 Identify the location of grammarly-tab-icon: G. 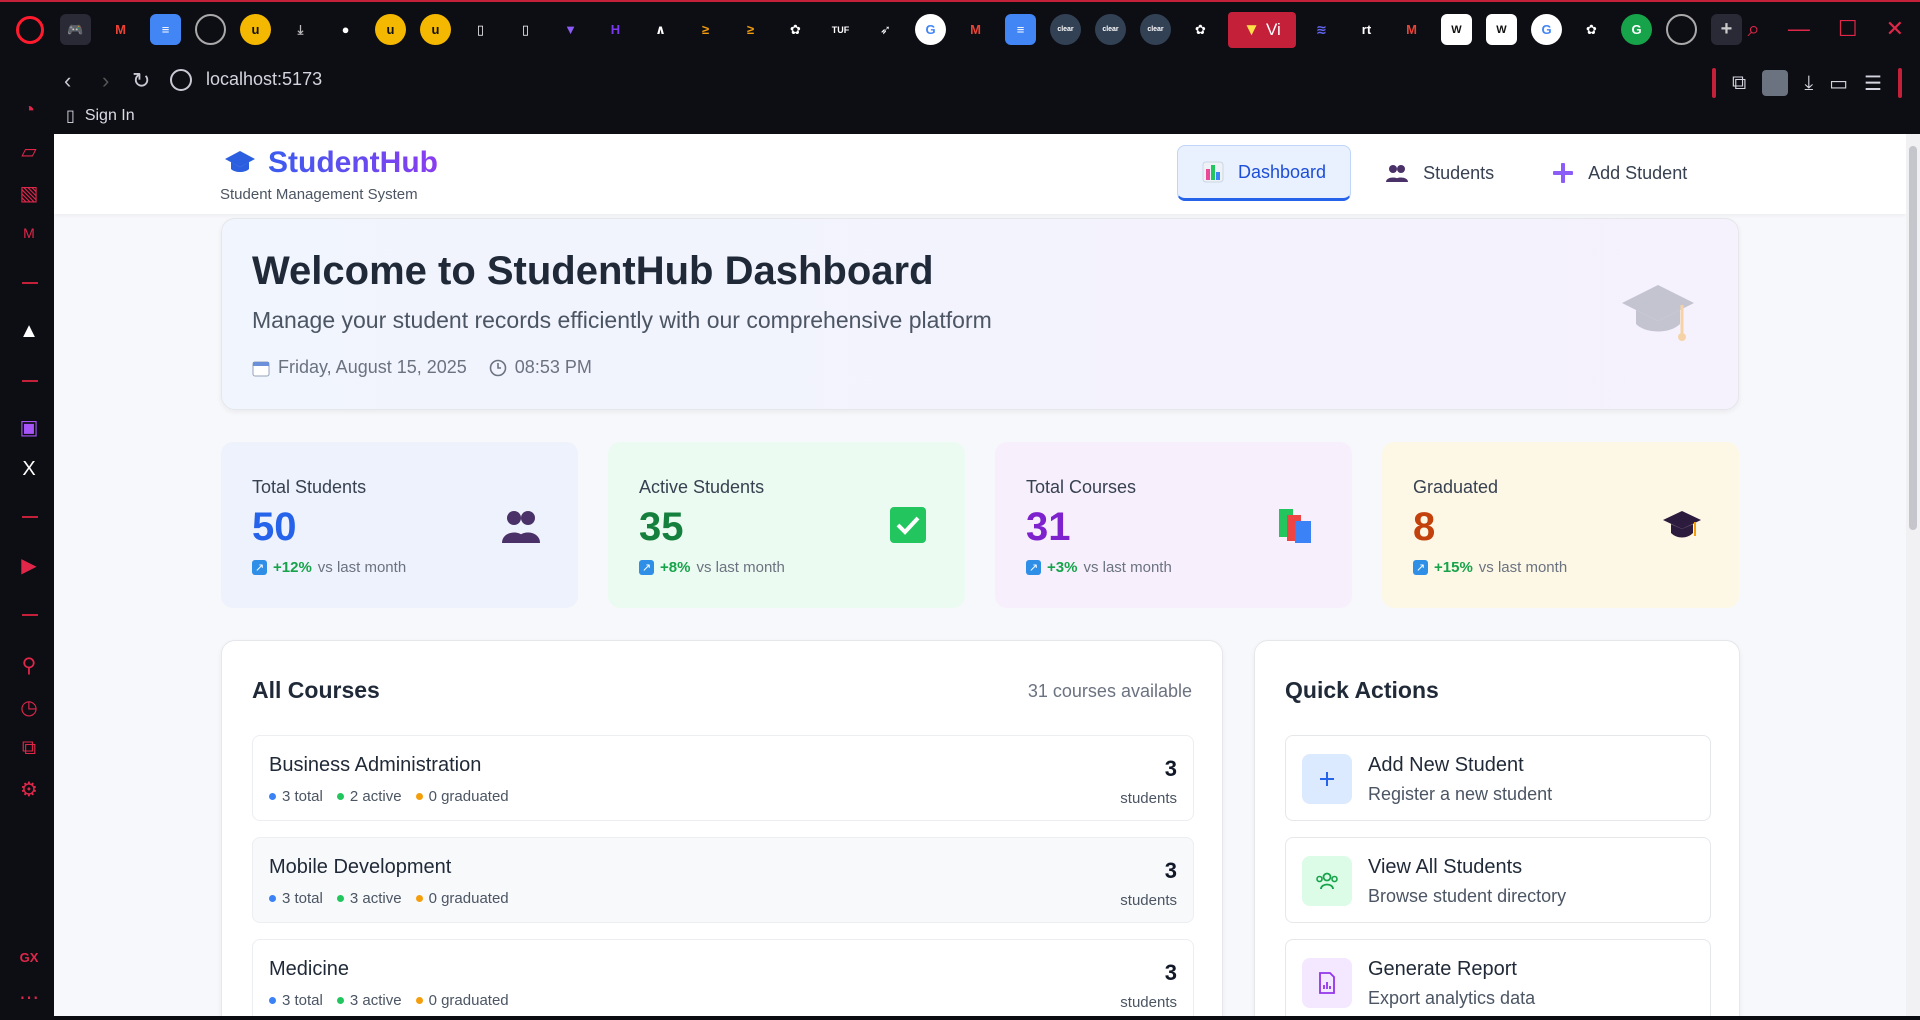
(1636, 29).